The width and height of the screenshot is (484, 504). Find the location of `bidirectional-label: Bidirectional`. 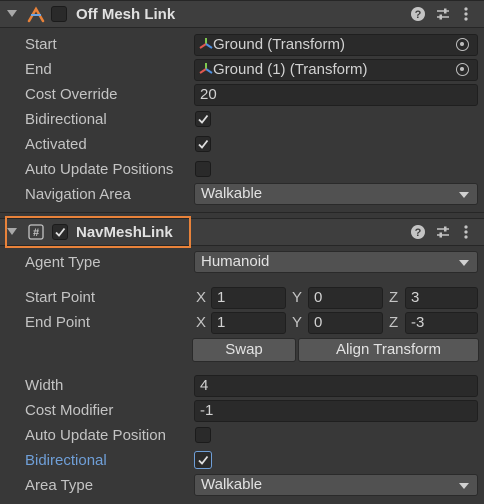

bidirectional-label: Bidirectional is located at coordinates (66, 119).